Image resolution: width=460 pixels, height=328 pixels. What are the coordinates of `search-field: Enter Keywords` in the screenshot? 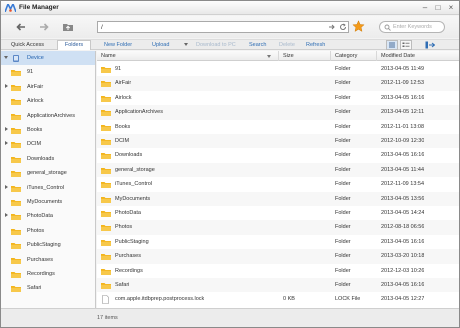 It's located at (412, 27).